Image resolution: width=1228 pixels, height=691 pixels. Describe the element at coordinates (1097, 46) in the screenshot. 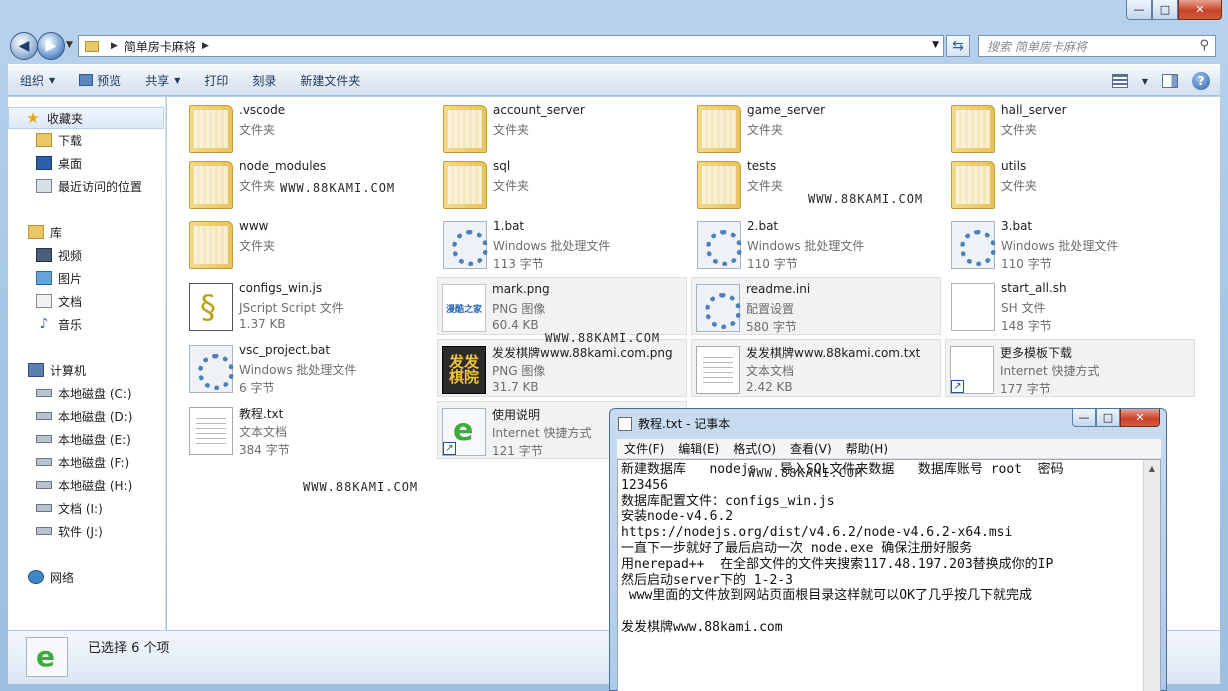

I see `search-input: 搜索 简单房卡麻将 ⚲` at that location.